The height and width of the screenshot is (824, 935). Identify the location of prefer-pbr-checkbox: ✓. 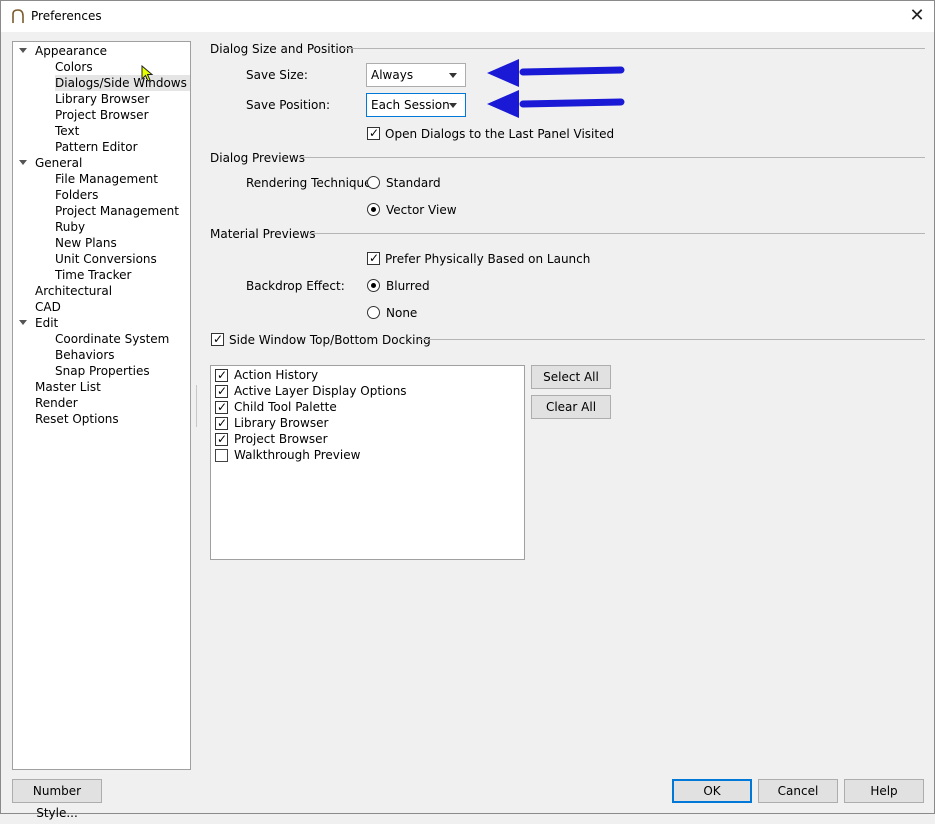
(373, 258).